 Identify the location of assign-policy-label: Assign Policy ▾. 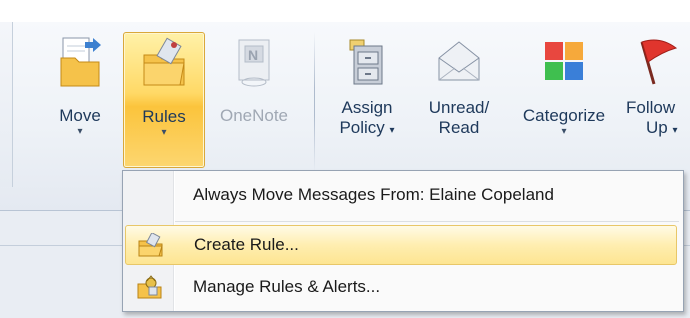
(366, 119).